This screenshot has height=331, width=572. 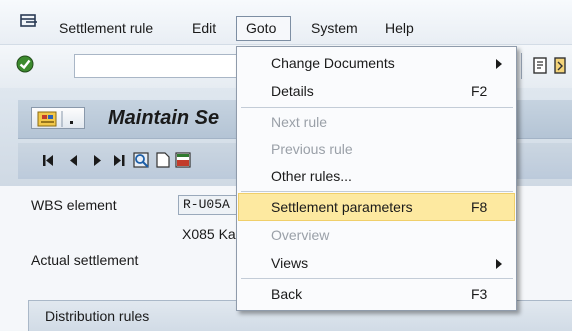 What do you see at coordinates (55, 119) in the screenshot?
I see `gui-options-icon` at bounding box center [55, 119].